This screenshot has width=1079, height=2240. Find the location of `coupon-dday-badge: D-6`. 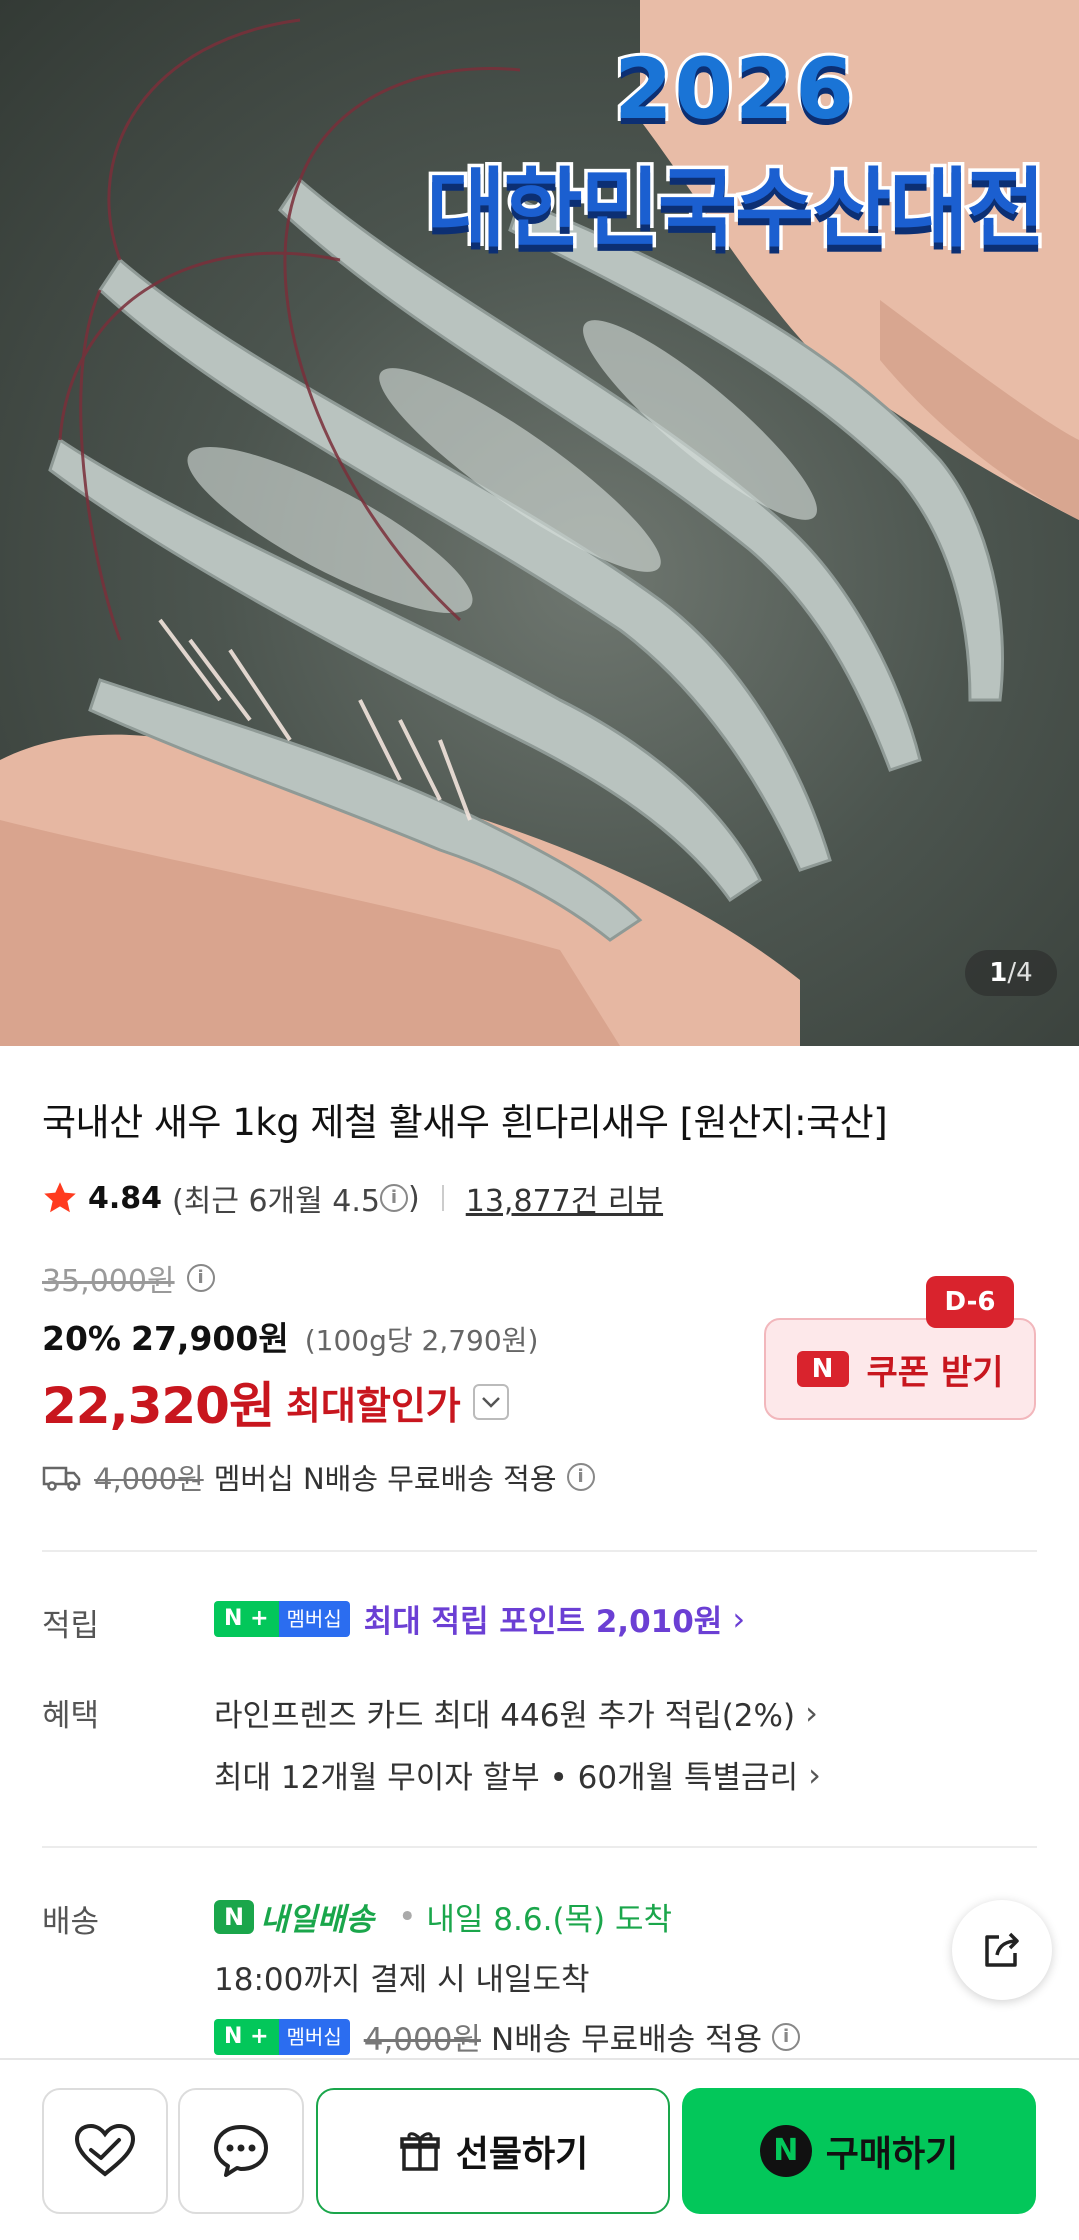

coupon-dday-badge: D-6 is located at coordinates (970, 1302).